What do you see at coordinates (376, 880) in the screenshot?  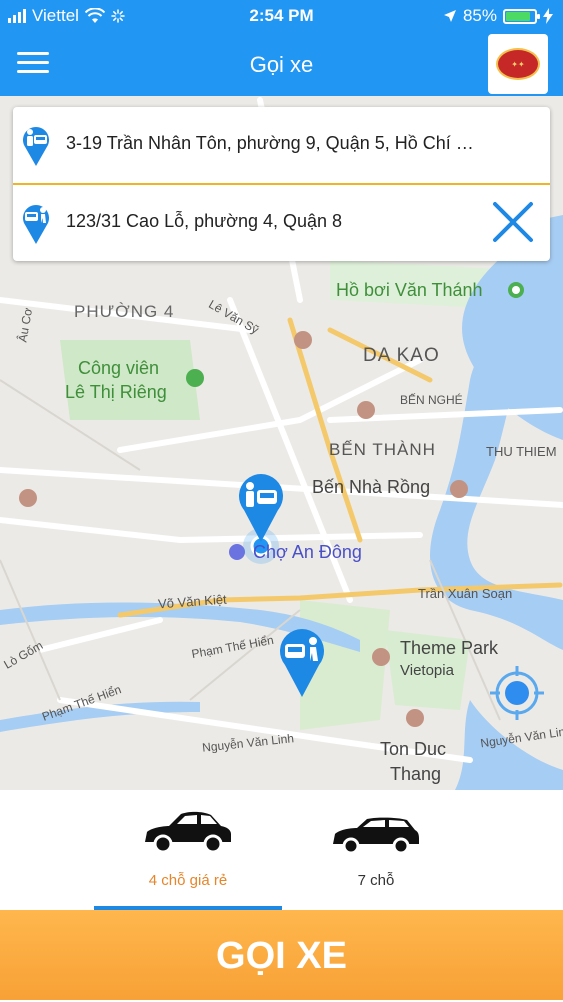 I see `vehicle-option-label: 7 chỗ` at bounding box center [376, 880].